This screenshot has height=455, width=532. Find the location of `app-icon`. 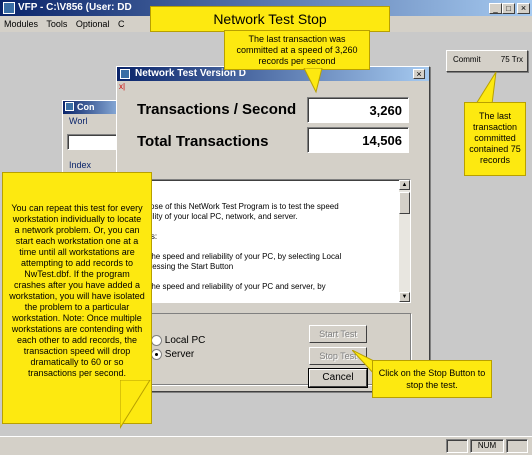

app-icon is located at coordinates (9, 8).